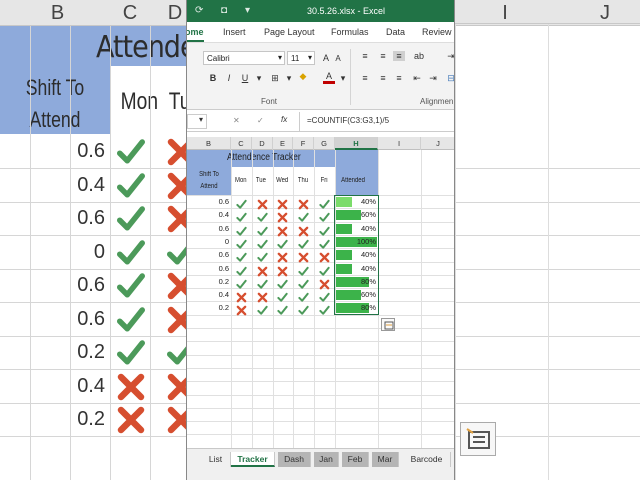 This screenshot has height=480, width=640. Describe the element at coordinates (356, 143) in the screenshot. I see `col-header-h: H` at that location.